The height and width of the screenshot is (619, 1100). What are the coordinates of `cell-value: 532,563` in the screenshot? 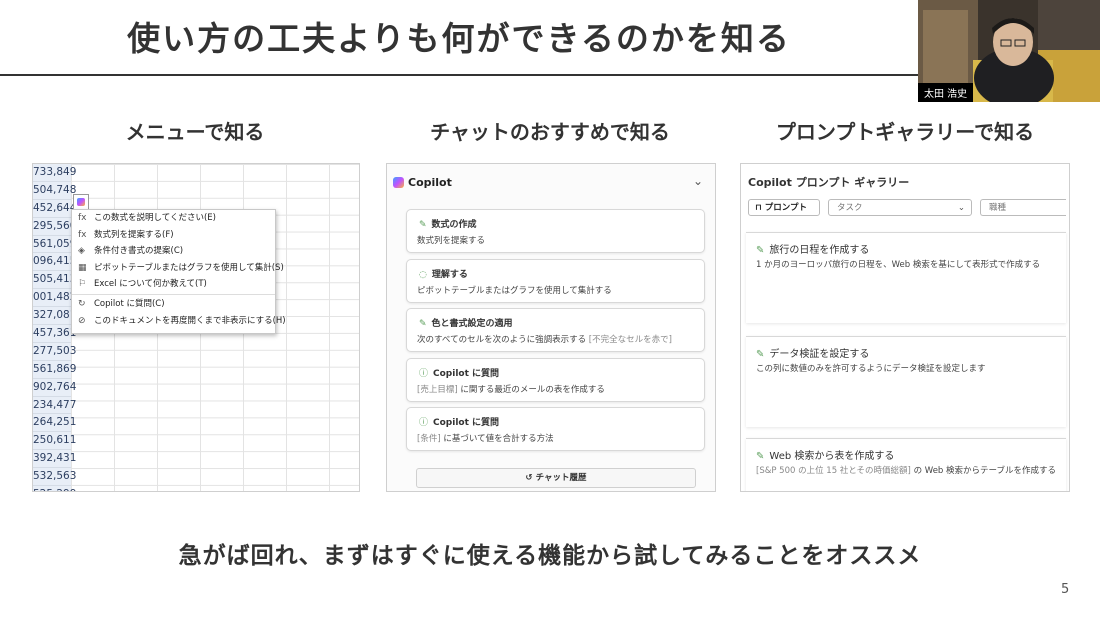 It's located at (54, 477).